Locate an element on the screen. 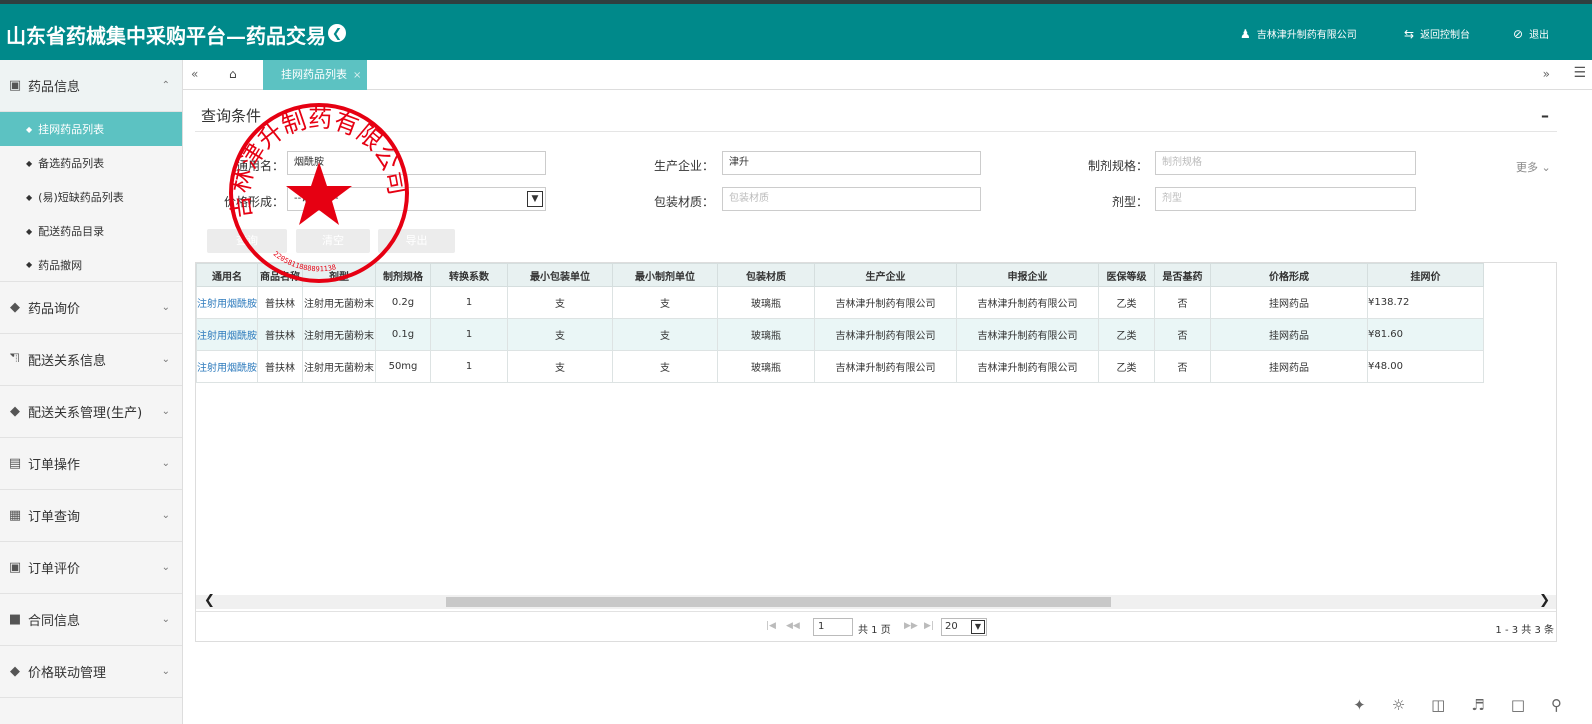  column-header: 最小制剂单位 is located at coordinates (665, 275).